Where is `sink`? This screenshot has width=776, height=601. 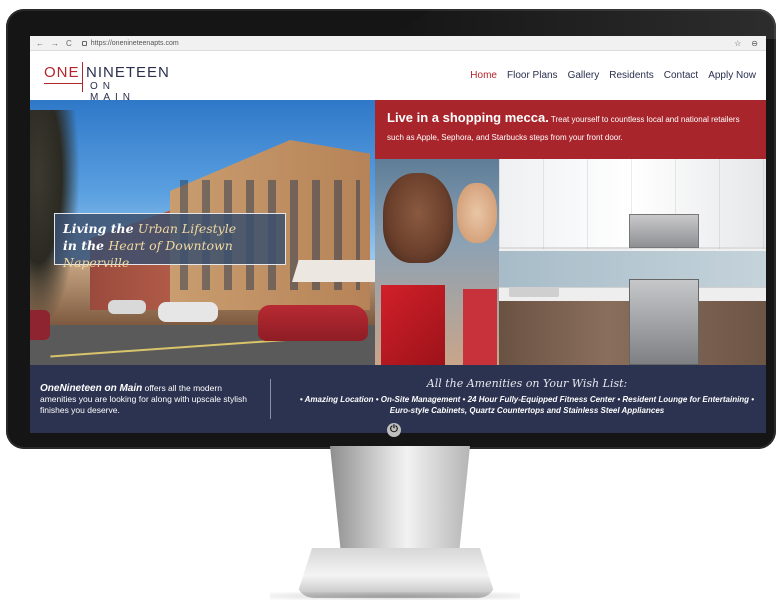
sink is located at coordinates (534, 292).